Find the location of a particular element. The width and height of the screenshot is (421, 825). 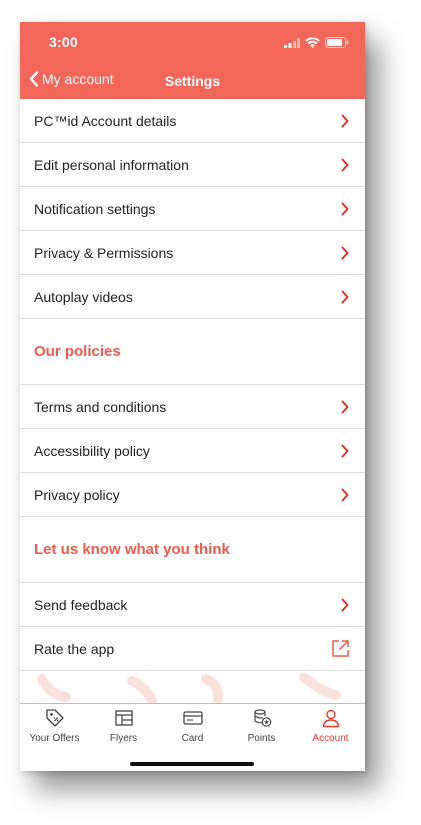

settings-item-label: PC™id Account details is located at coordinates (105, 120).